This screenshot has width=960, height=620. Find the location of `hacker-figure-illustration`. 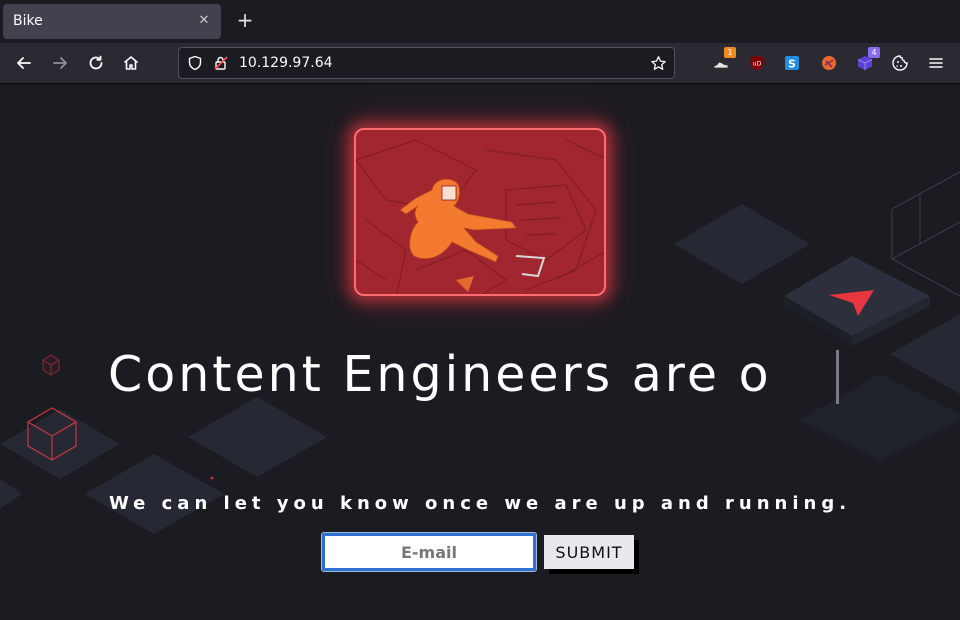

hacker-figure-illustration is located at coordinates (480, 212).